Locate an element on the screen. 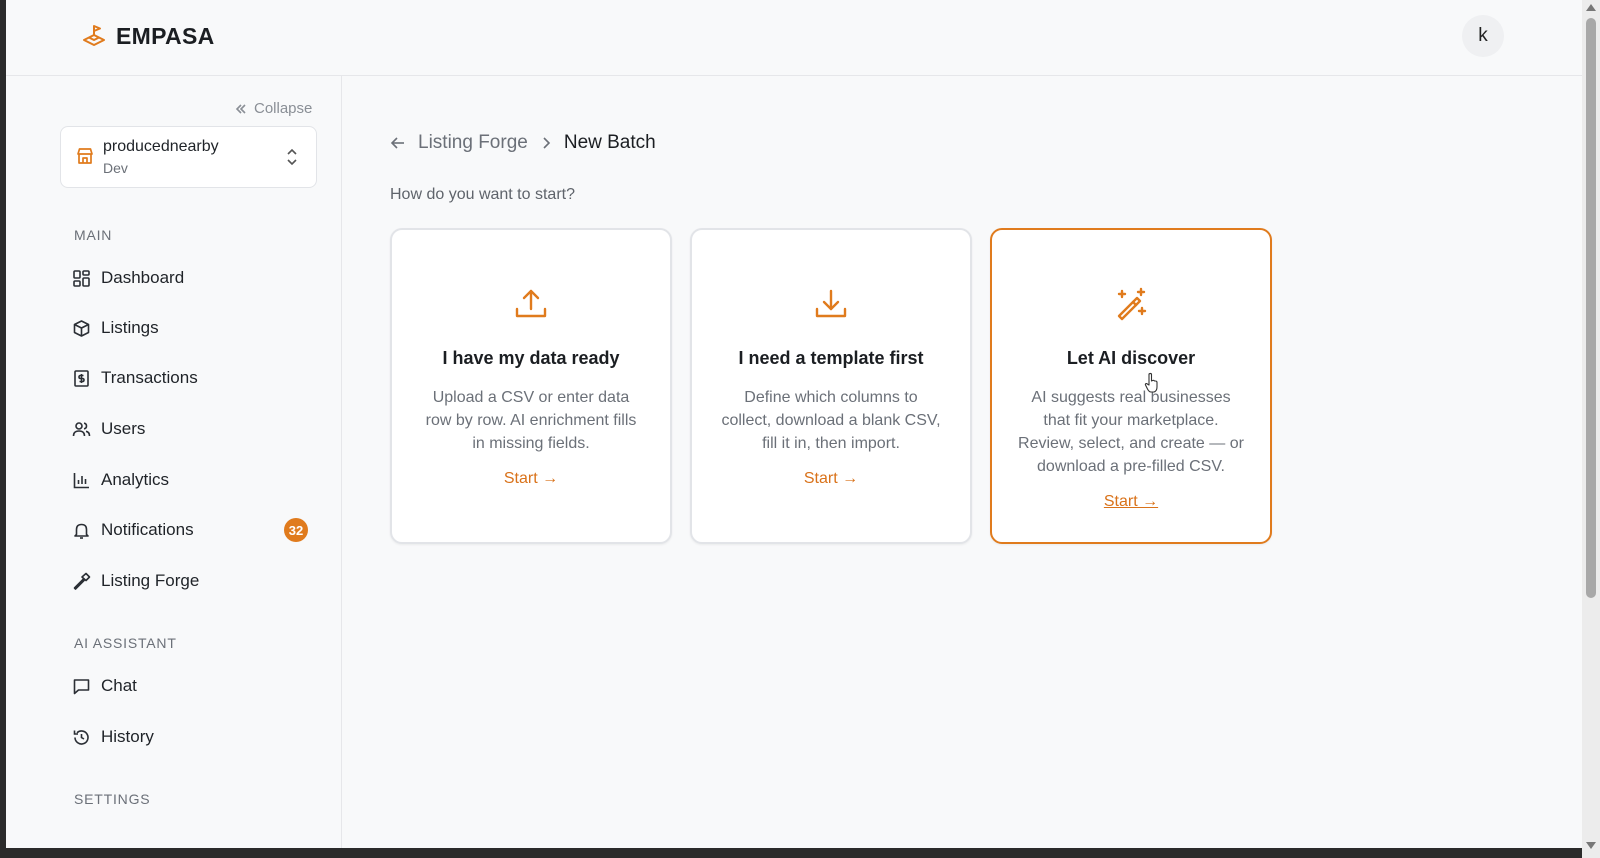  hand-pointer-cursor-icon is located at coordinates (1151, 382).